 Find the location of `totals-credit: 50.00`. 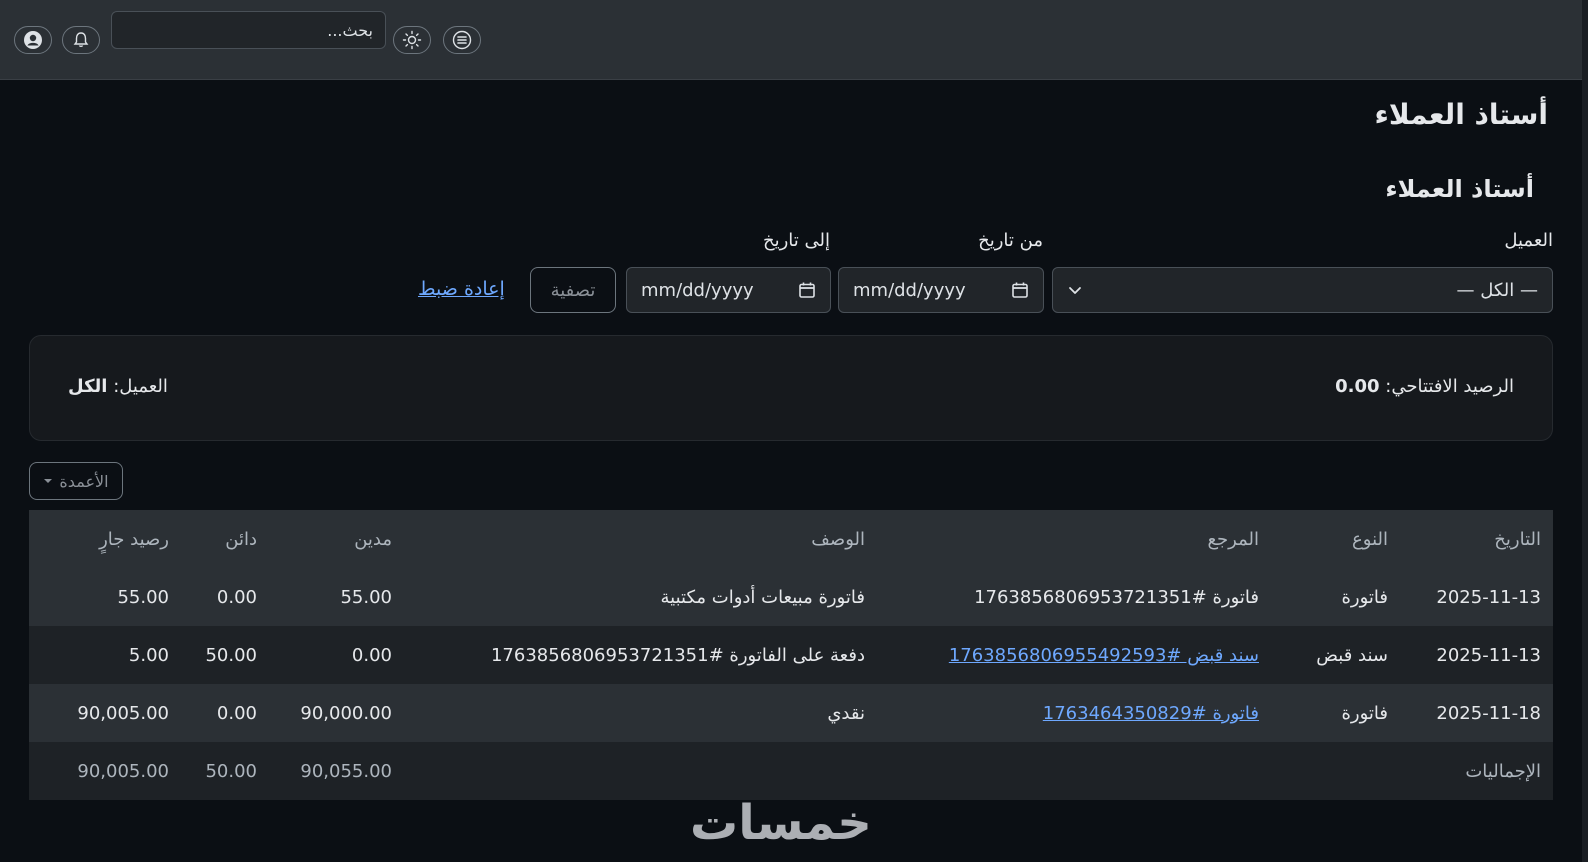

totals-credit: 50.00 is located at coordinates (231, 771).